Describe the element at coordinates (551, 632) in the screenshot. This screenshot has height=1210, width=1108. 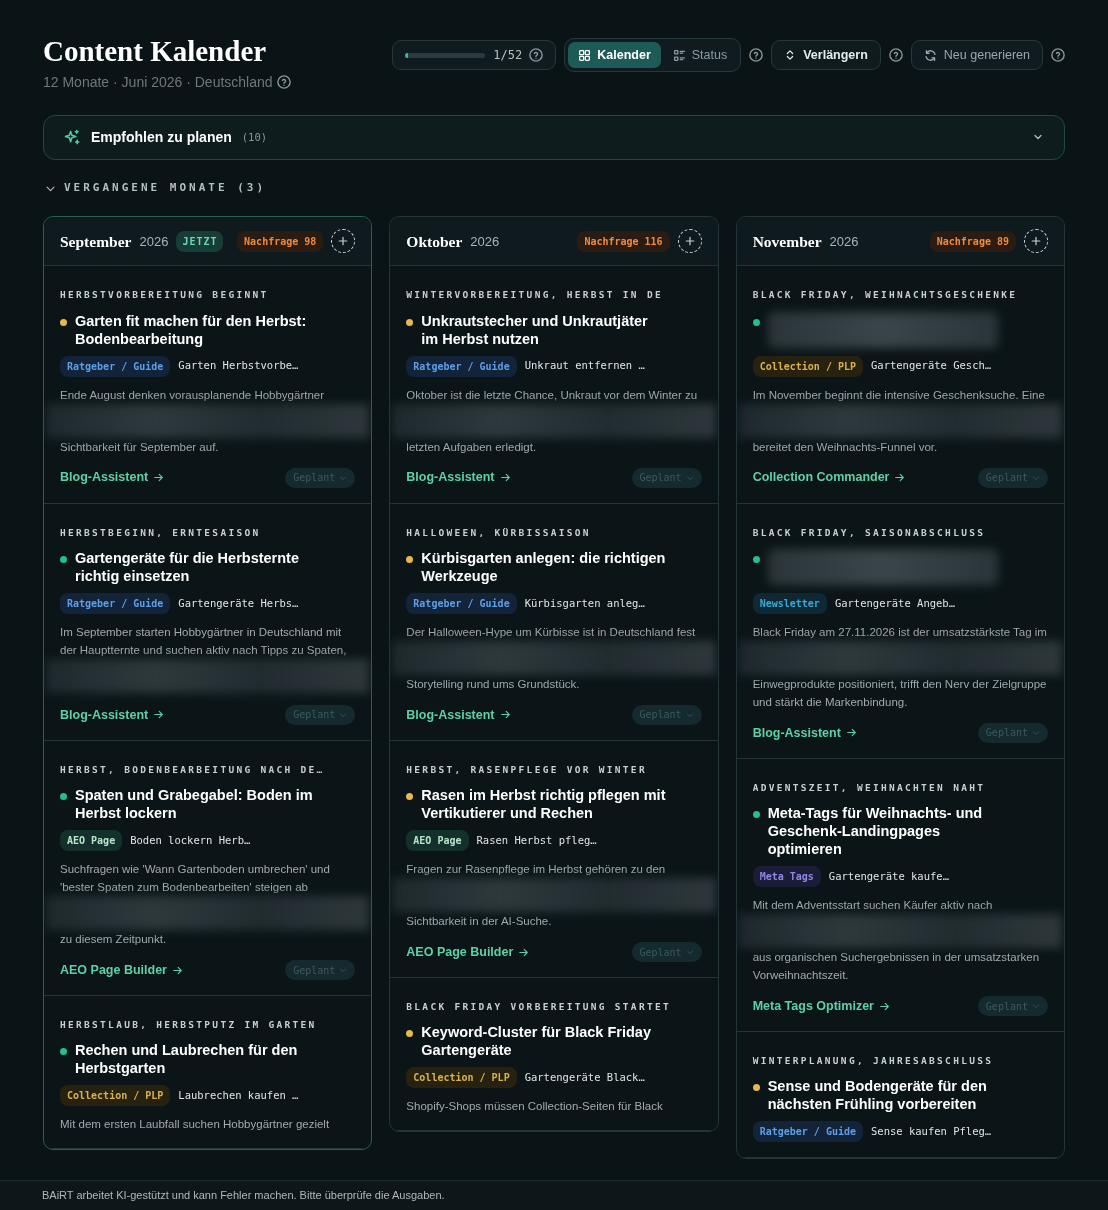
I see `card-description: Der Halloween-Hype um Kürbisse ist in Deutschland fest` at that location.